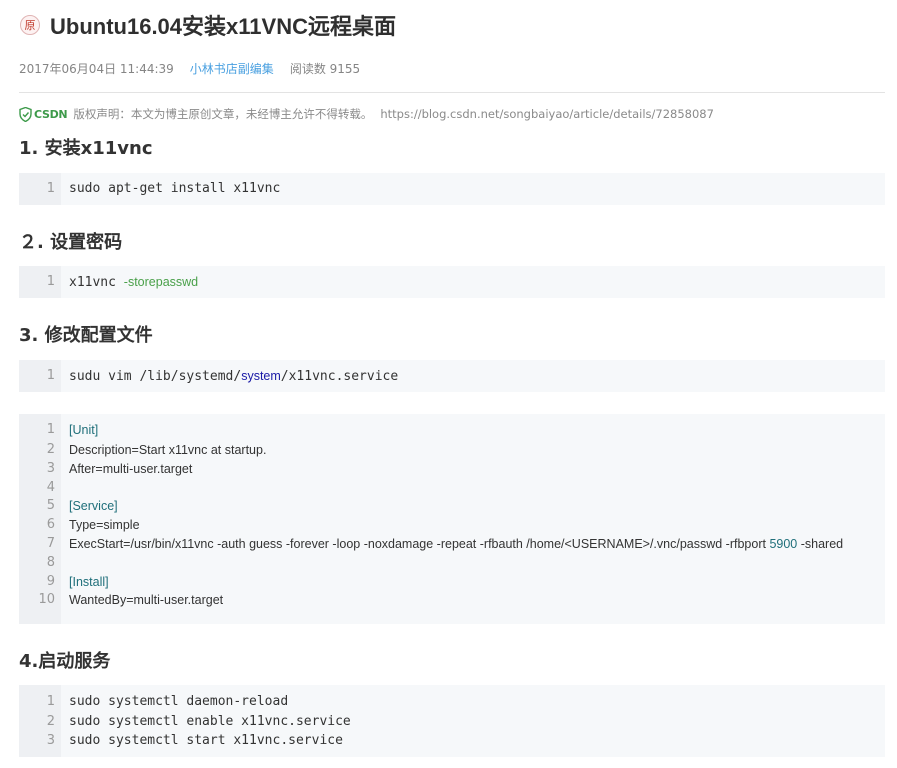 The height and width of the screenshot is (768, 897). I want to click on original-badge: 原, so click(30, 25).